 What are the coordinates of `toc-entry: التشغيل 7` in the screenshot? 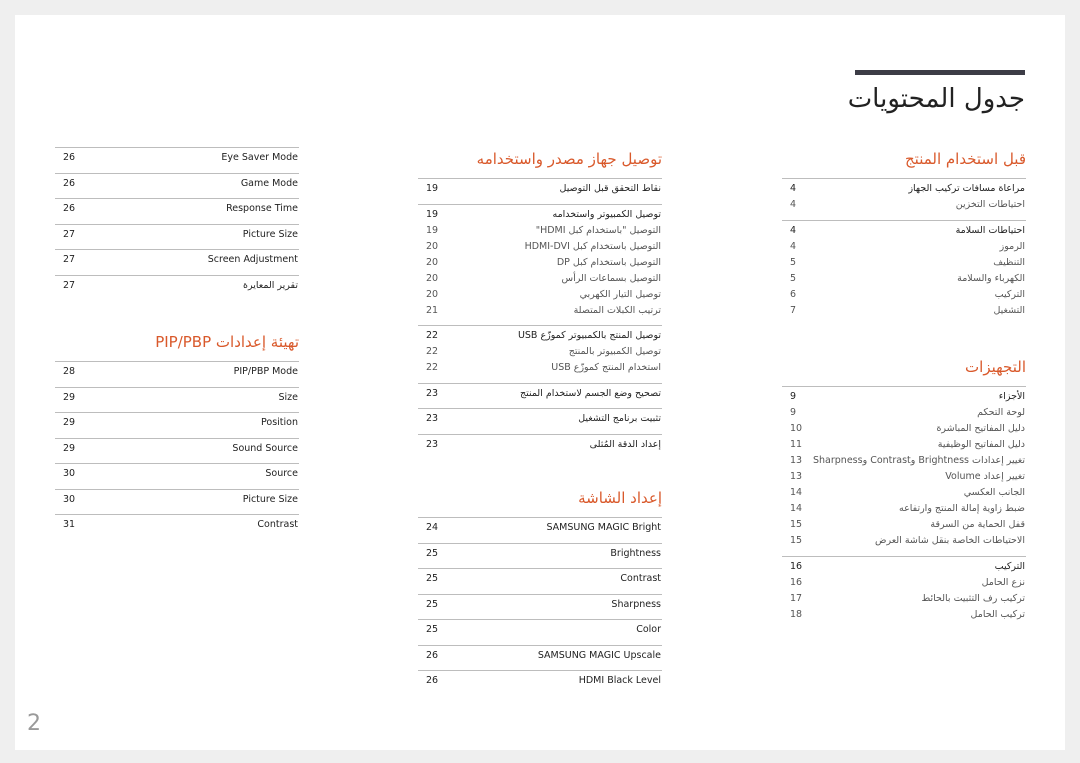 It's located at (904, 311).